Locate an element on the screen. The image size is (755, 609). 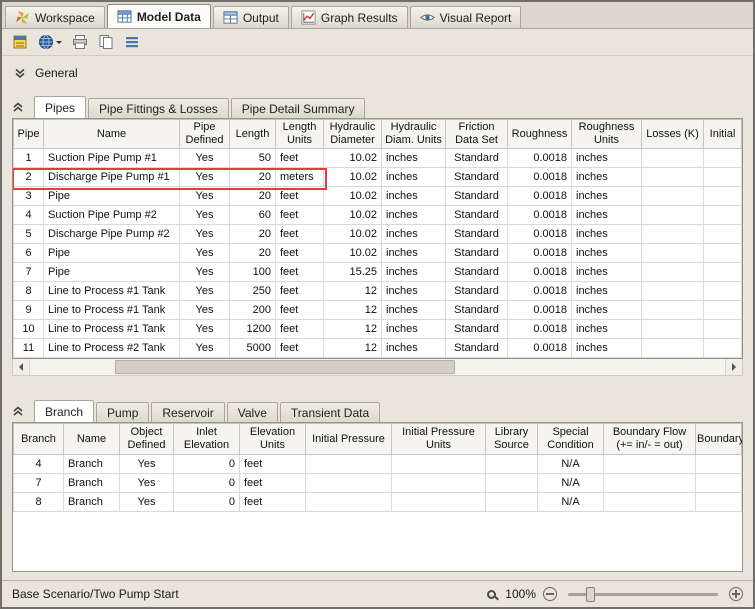
column-header: Inlet Elevation is located at coordinates (206, 439).